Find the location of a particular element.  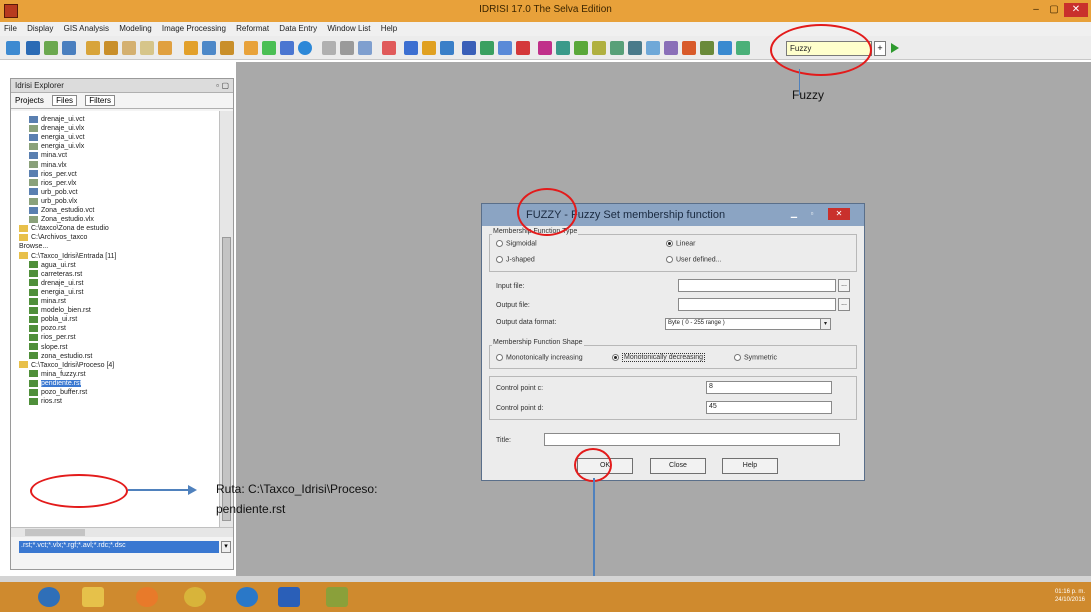

pin-icon: ▫ is located at coordinates (217, 85).